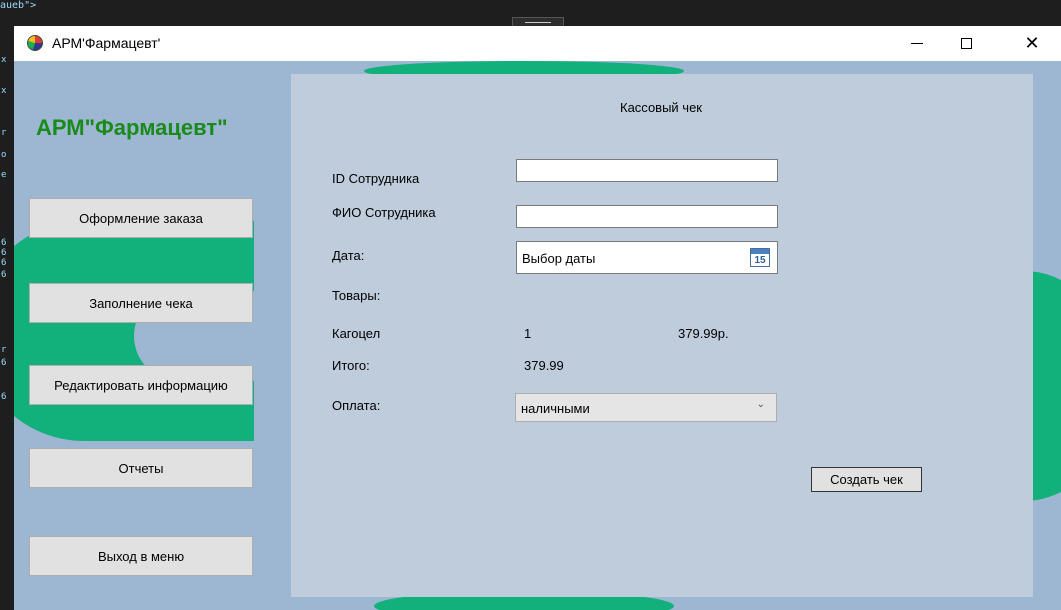  What do you see at coordinates (544, 365) in the screenshot?
I see `total-value: 379.99` at bounding box center [544, 365].